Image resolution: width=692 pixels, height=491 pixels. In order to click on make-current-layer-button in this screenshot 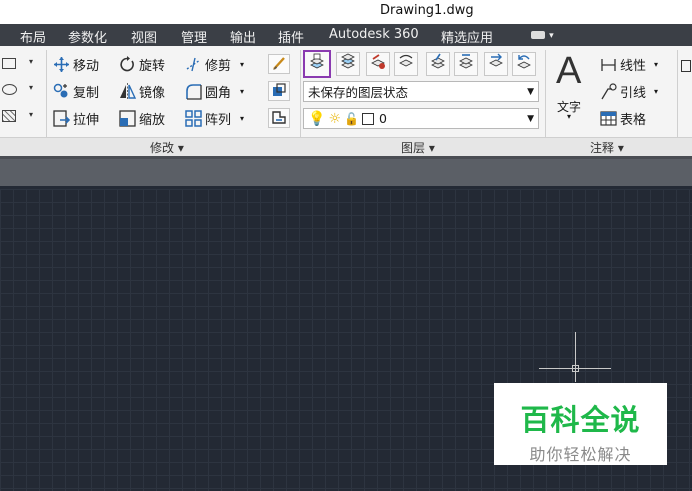, I will do `click(348, 64)`.